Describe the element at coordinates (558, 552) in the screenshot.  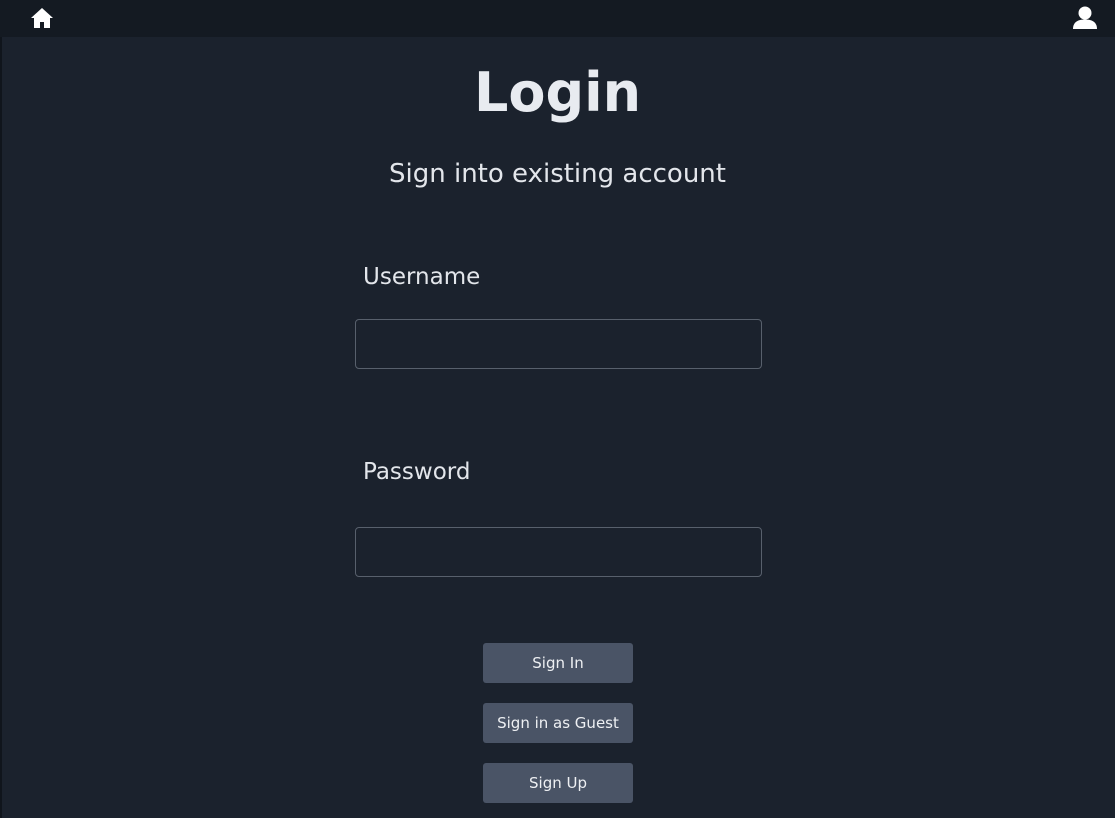
I see `password-input` at that location.